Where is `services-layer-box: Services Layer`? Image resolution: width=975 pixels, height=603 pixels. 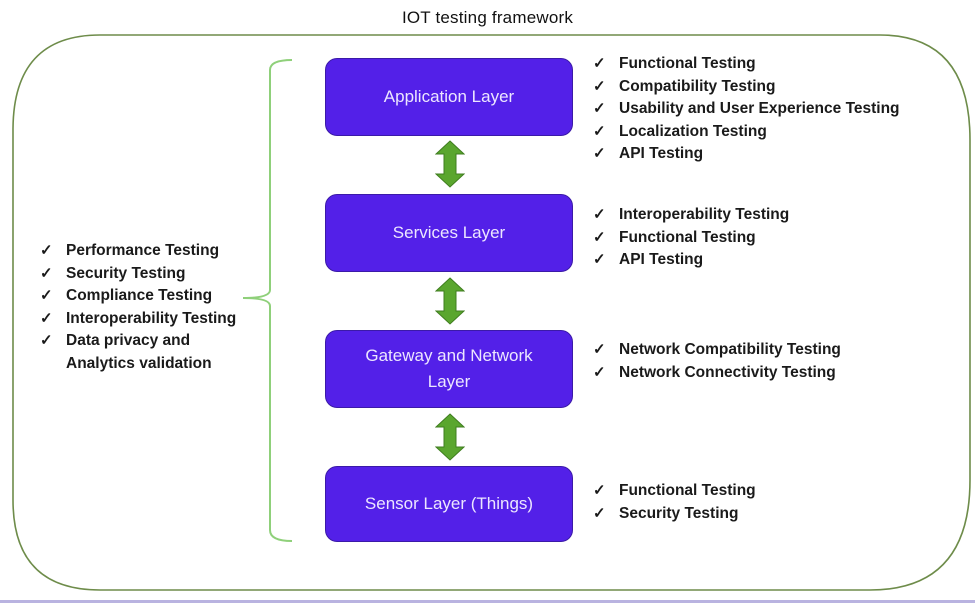 services-layer-box: Services Layer is located at coordinates (449, 233).